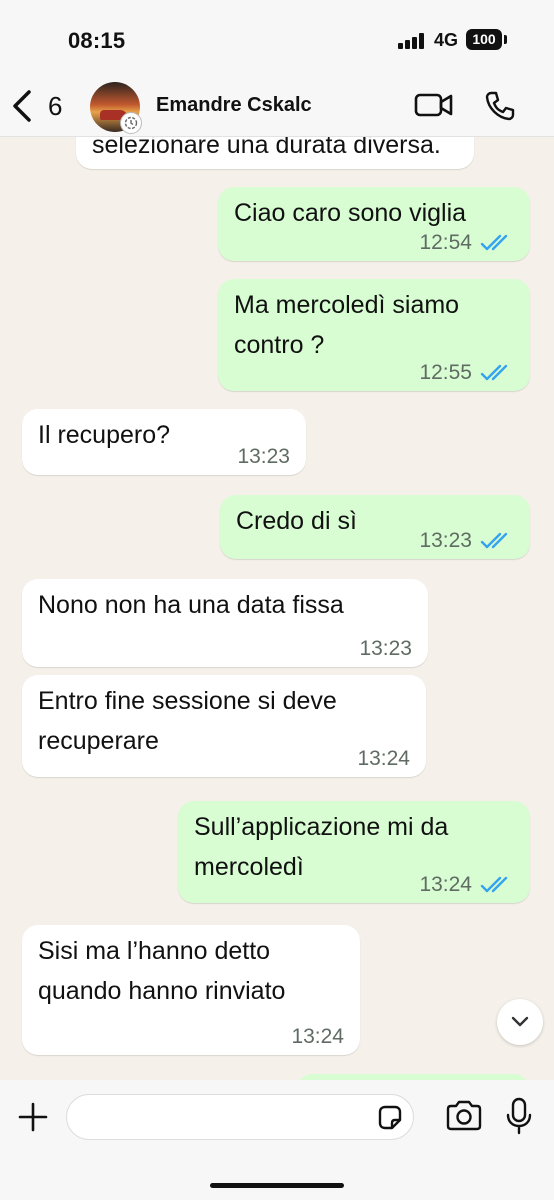 The image size is (554, 1200). I want to click on message-text-line: Ma mercoledì siamo, so click(347, 305).